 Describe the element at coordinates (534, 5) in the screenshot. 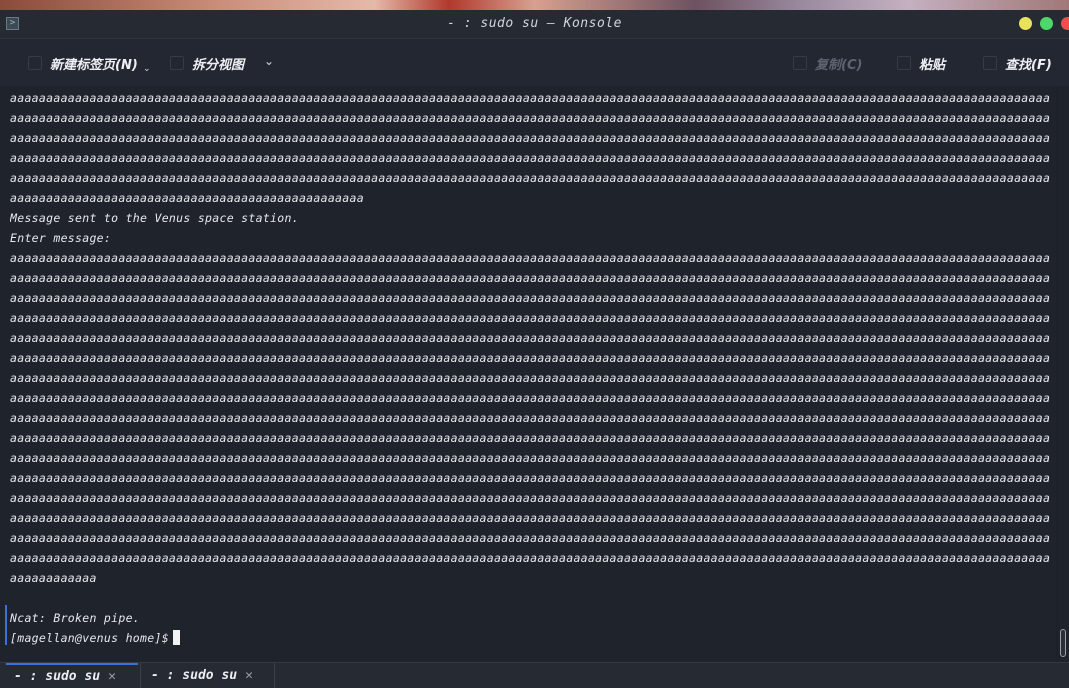

I see `desktop-wallpaper-strip` at that location.